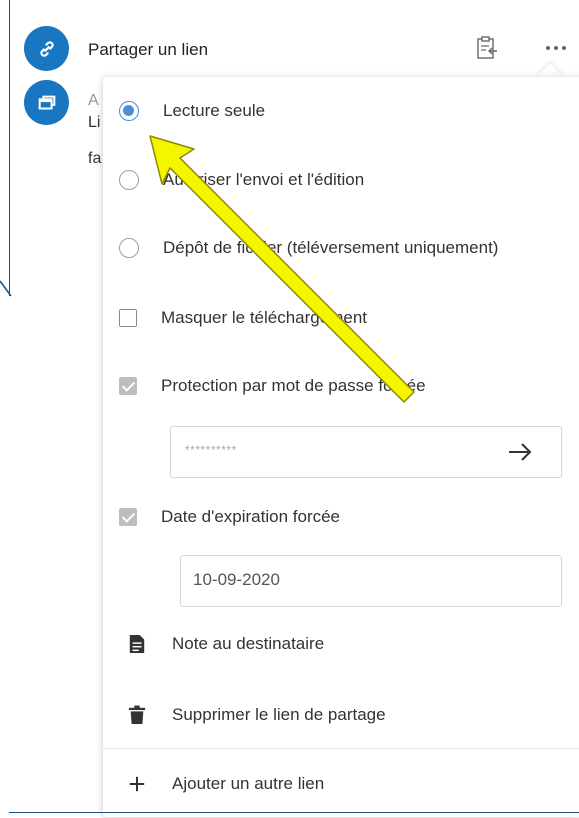 The height and width of the screenshot is (818, 579). Describe the element at coordinates (94, 122) in the screenshot. I see `background-item-text: Li` at that location.